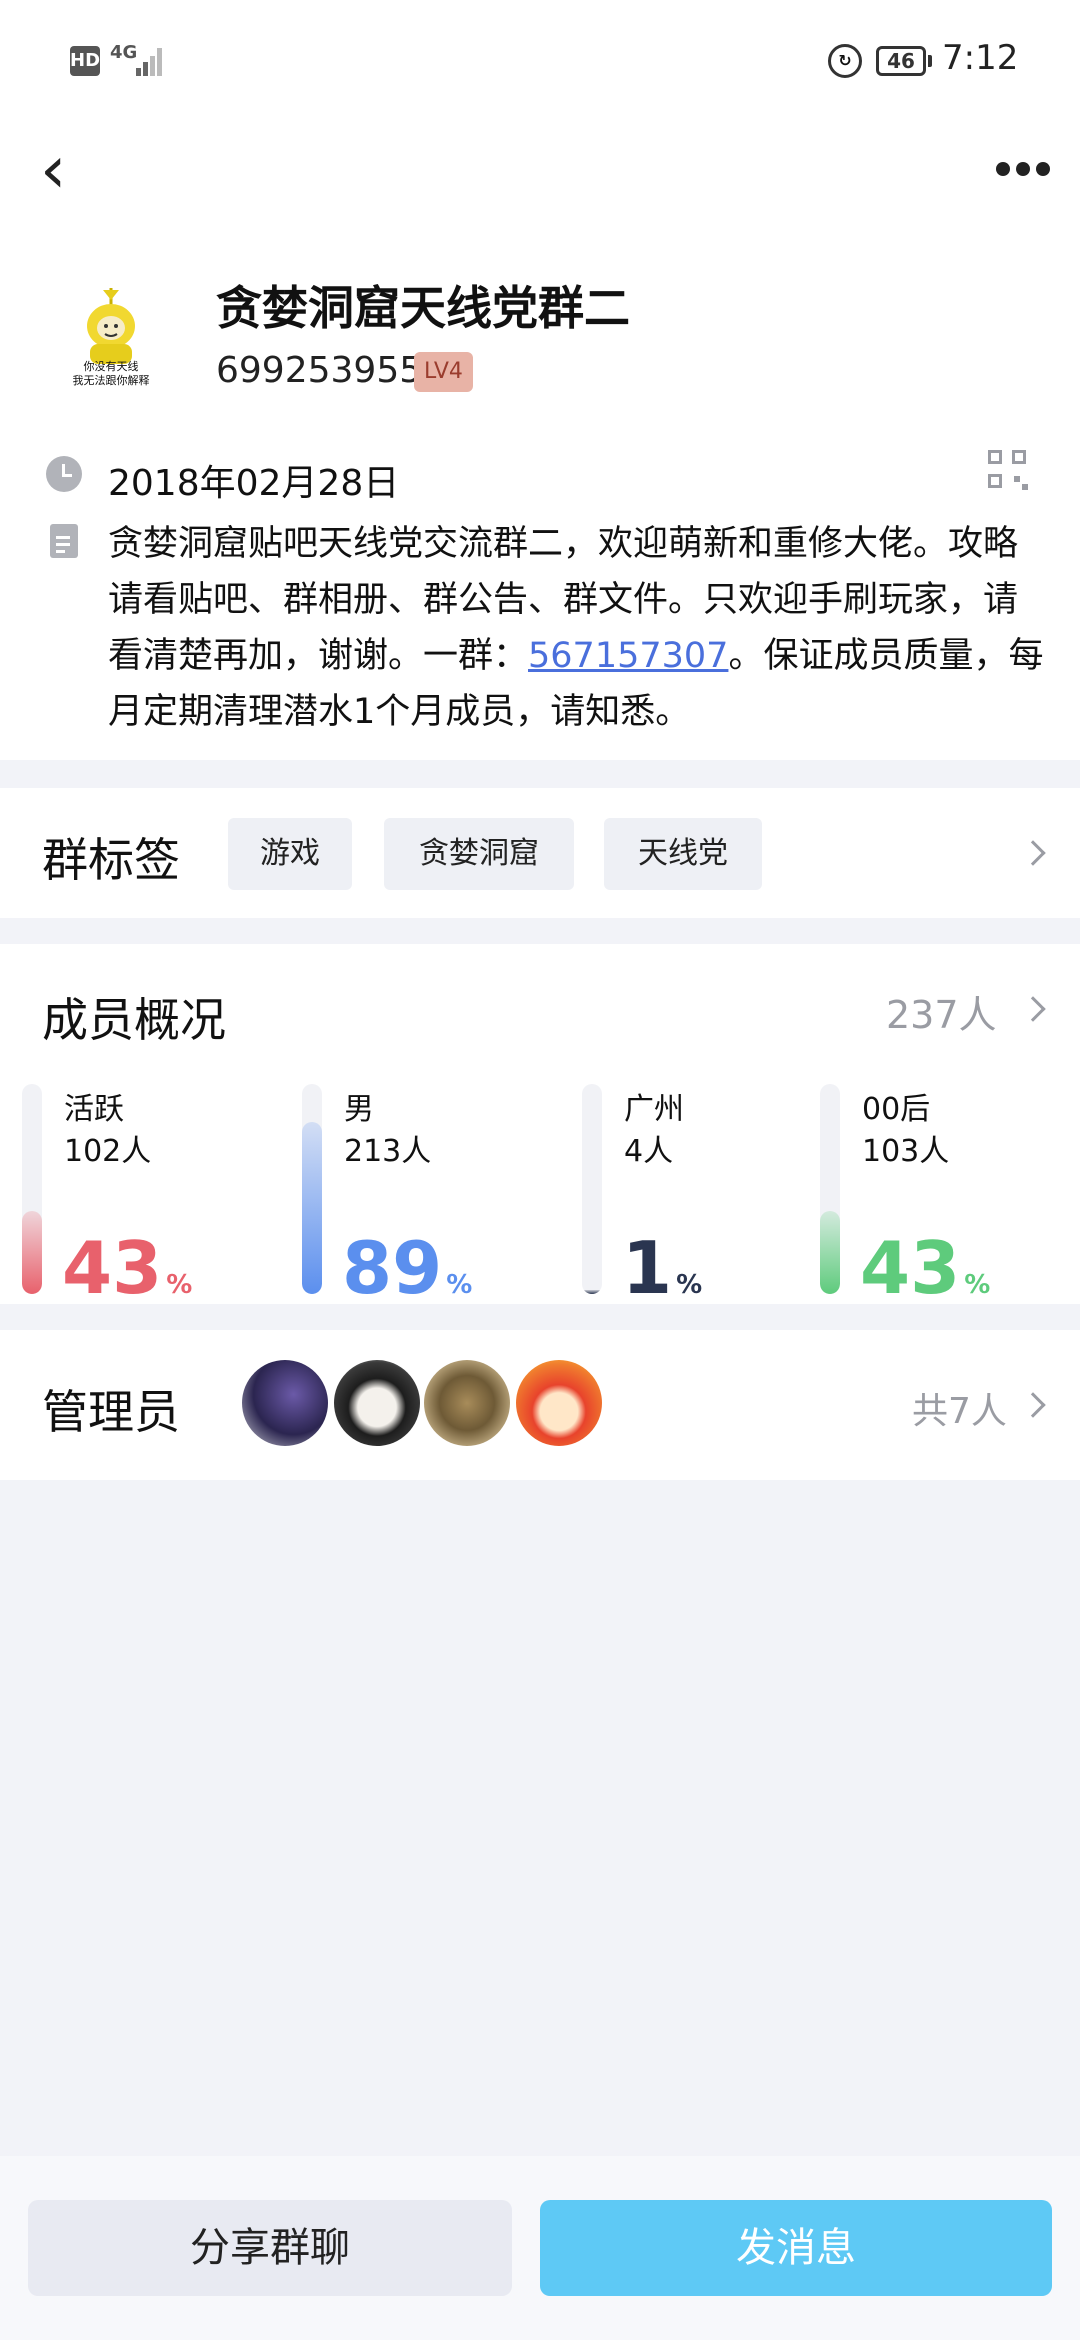  Describe the element at coordinates (712, 1194) in the screenshot. I see `stat-region: 广州 4人 1%` at that location.